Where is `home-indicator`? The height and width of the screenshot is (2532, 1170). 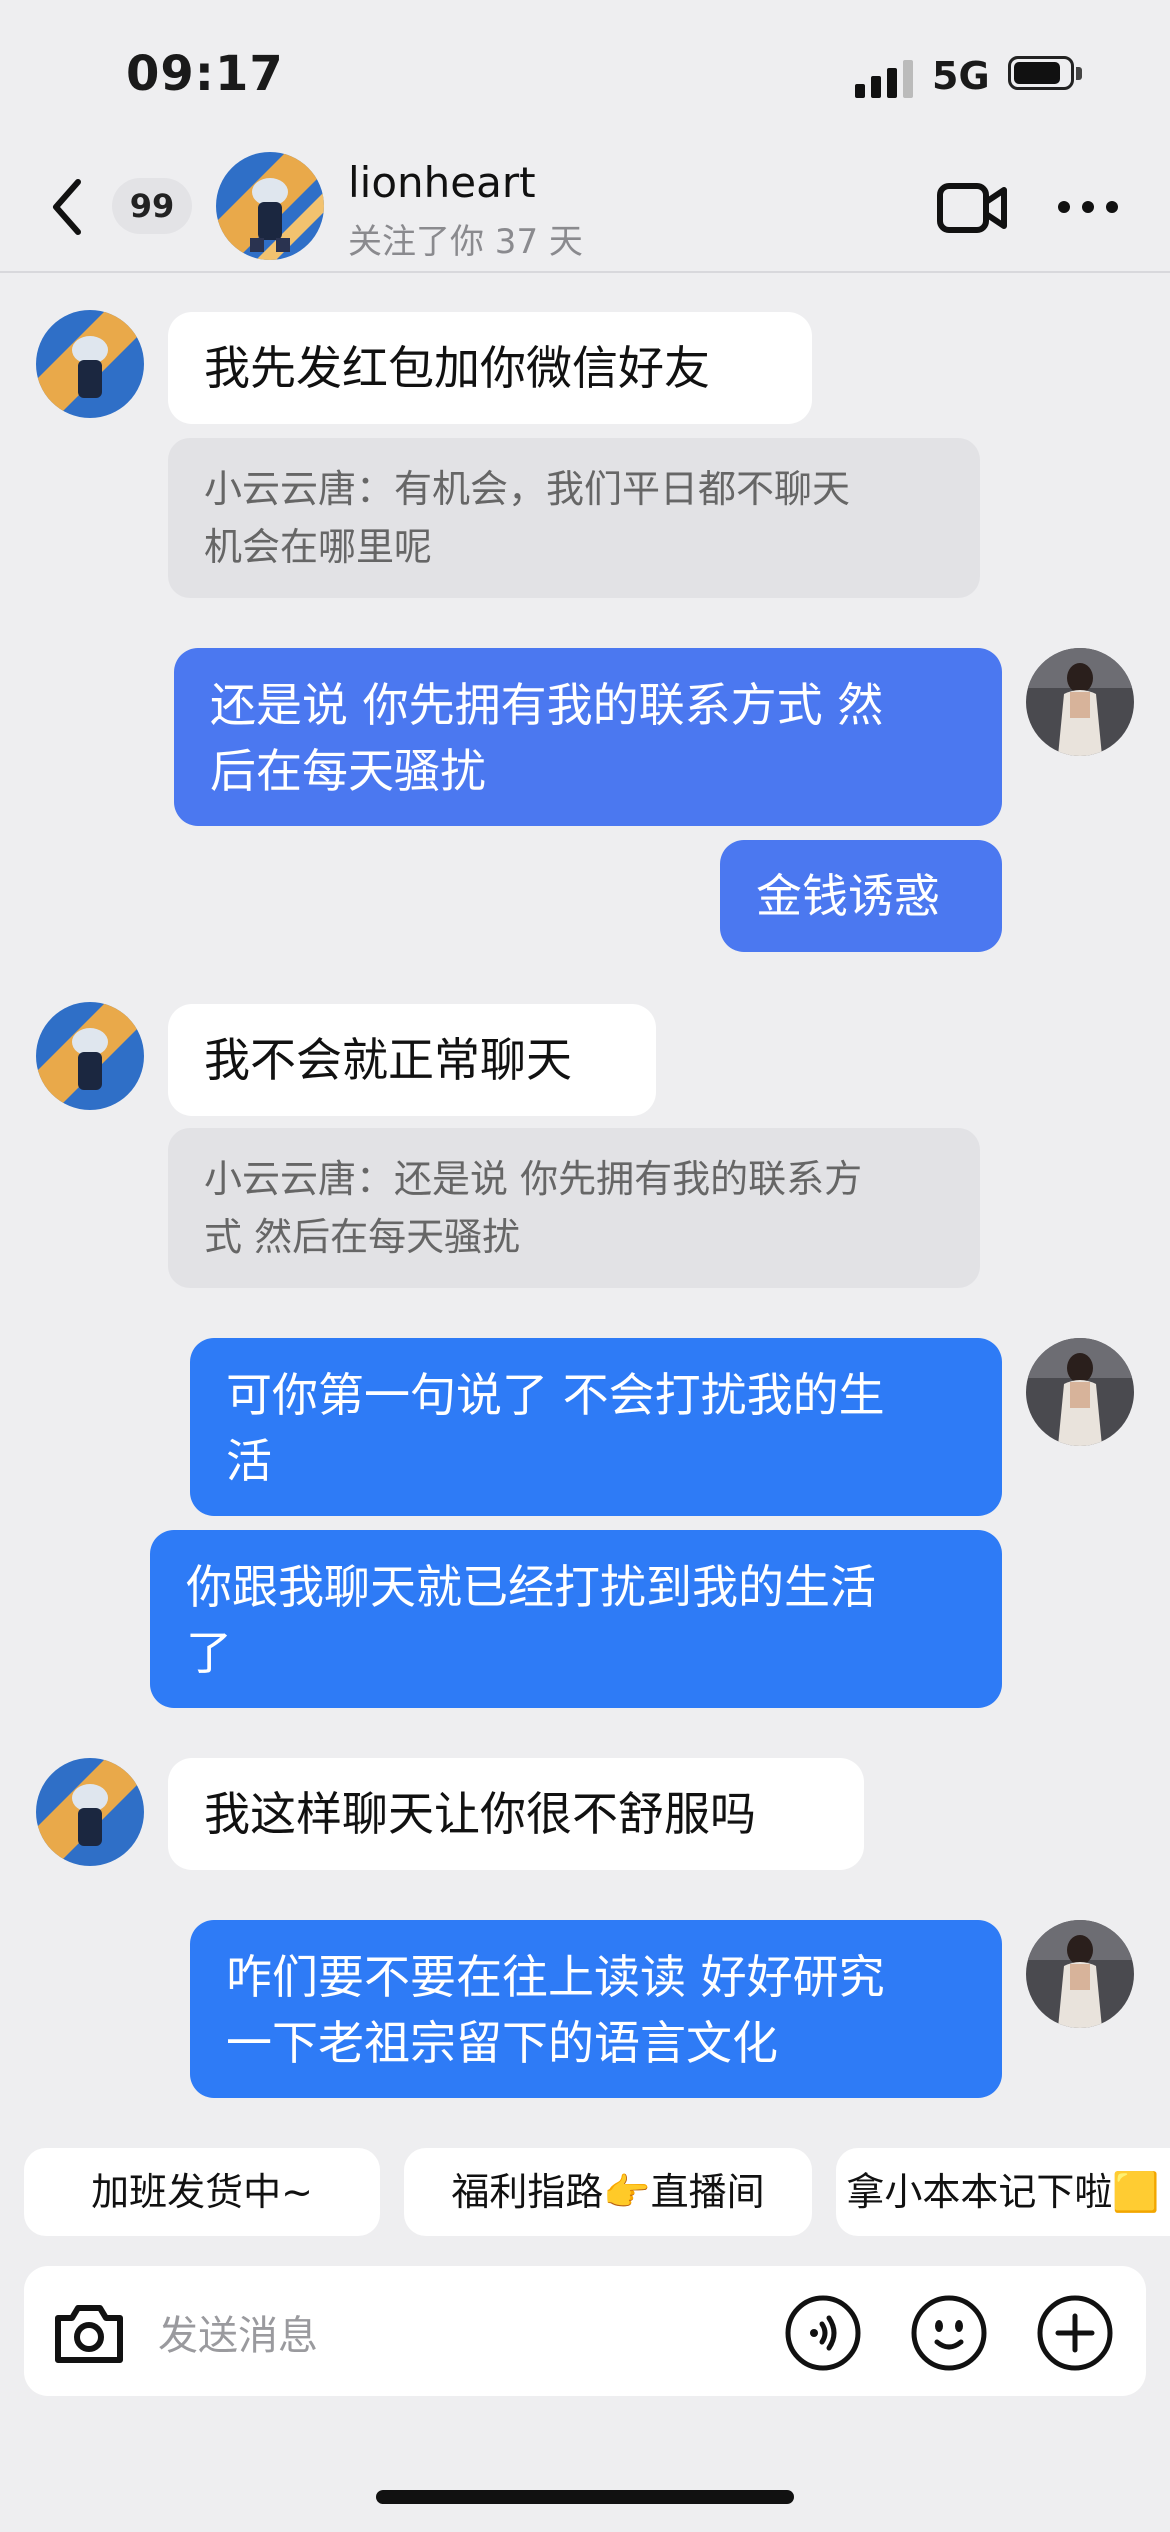
home-indicator is located at coordinates (585, 2497).